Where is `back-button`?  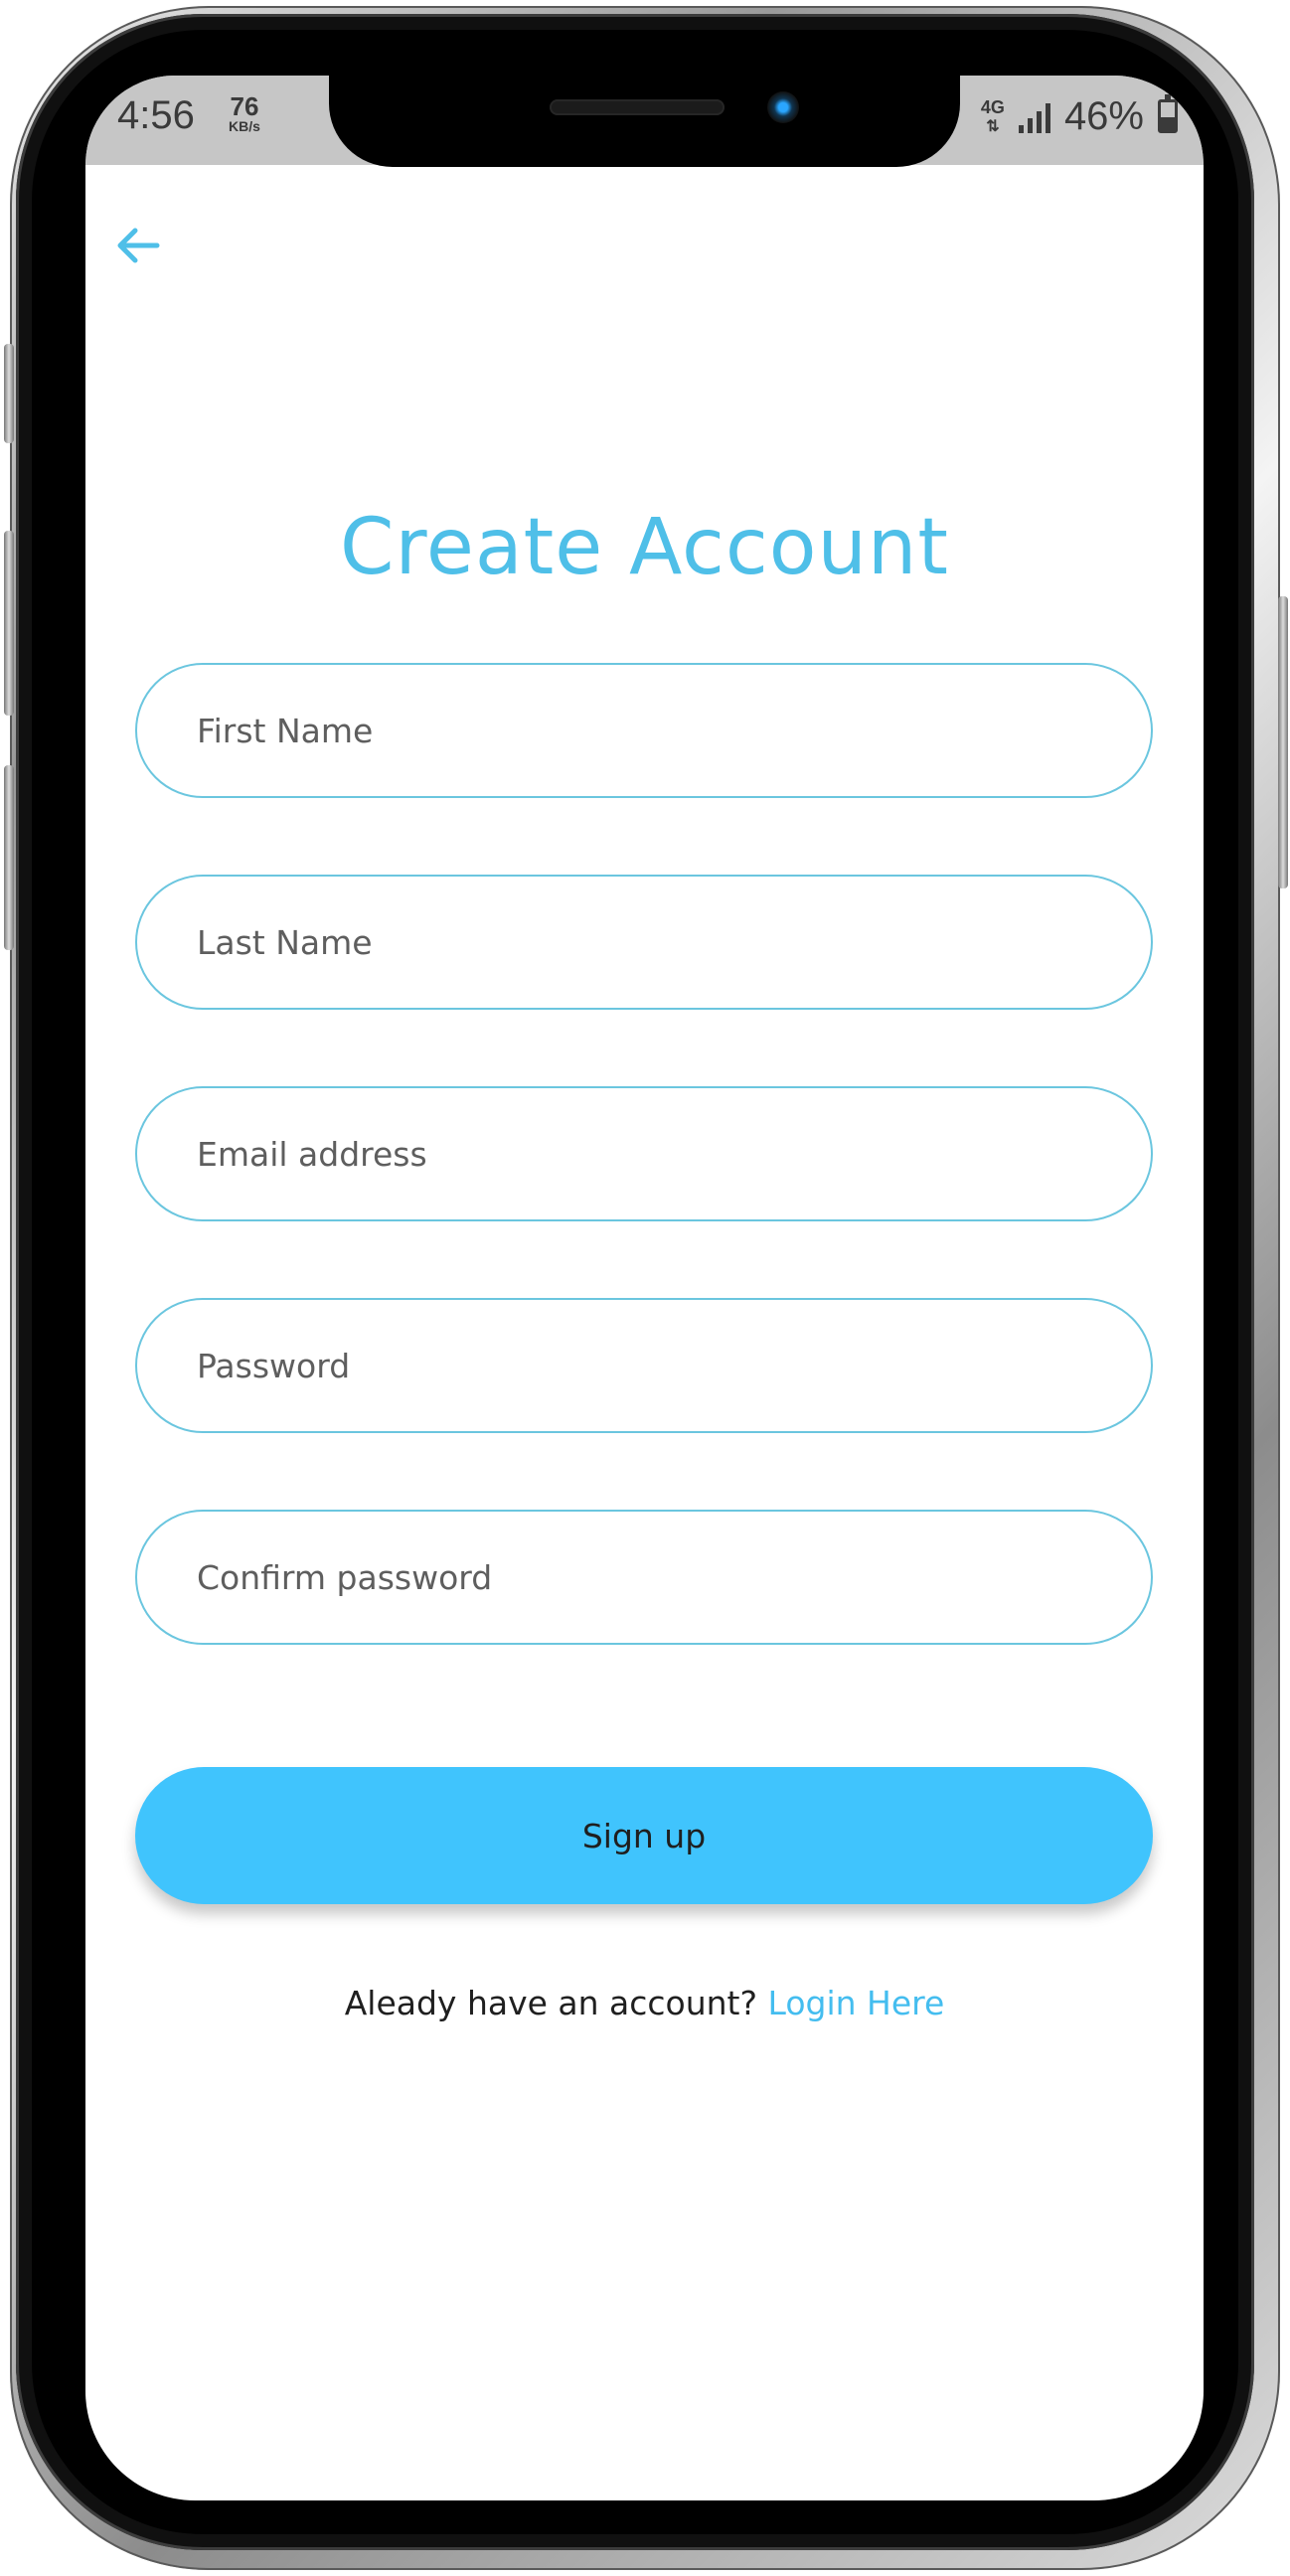
back-button is located at coordinates (138, 245).